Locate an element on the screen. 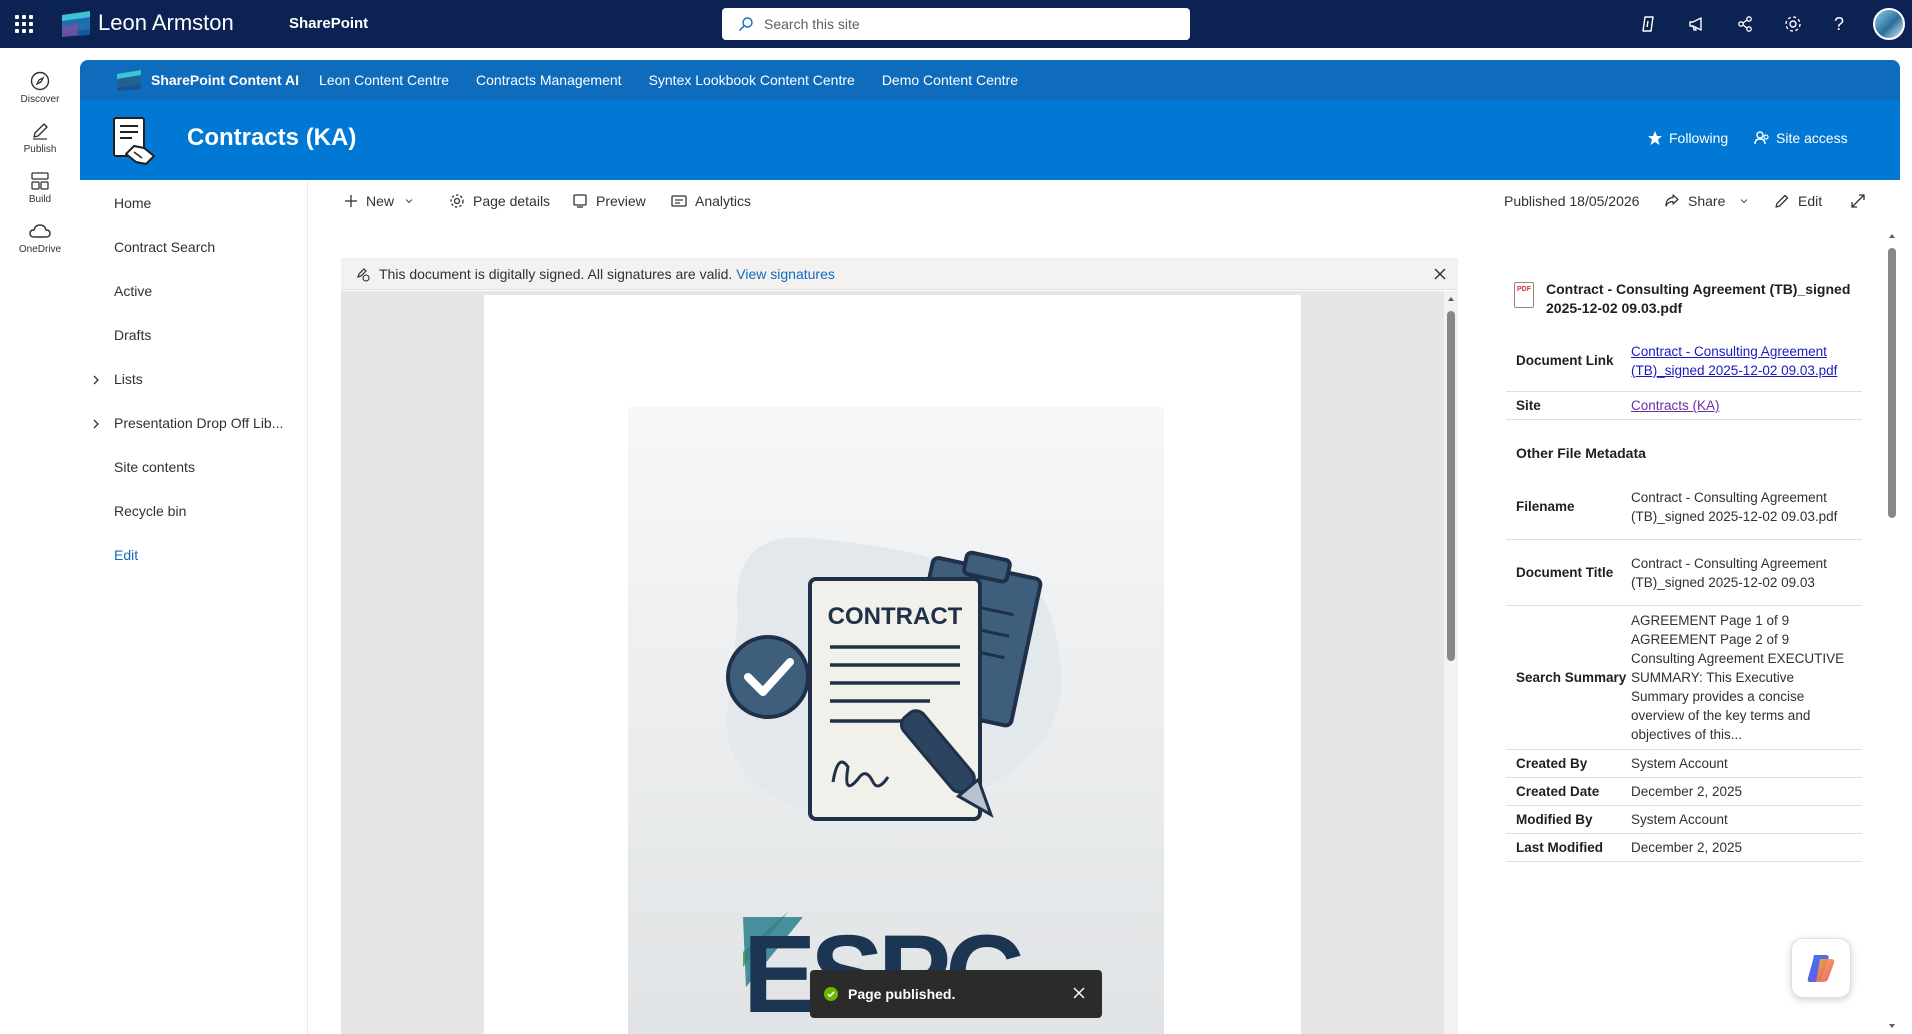 This screenshot has height=1034, width=1912. star-icon is located at coordinates (1655, 138).